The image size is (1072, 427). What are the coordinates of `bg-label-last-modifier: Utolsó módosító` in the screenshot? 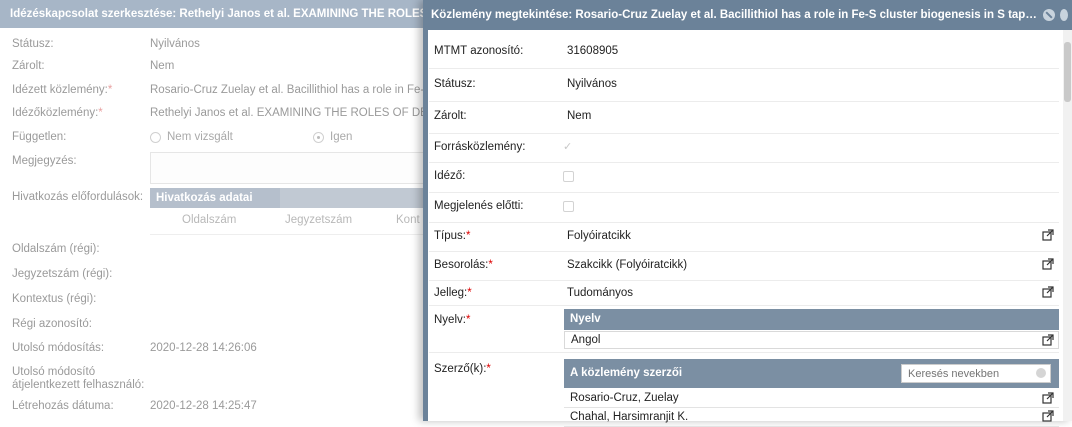 It's located at (54, 372).